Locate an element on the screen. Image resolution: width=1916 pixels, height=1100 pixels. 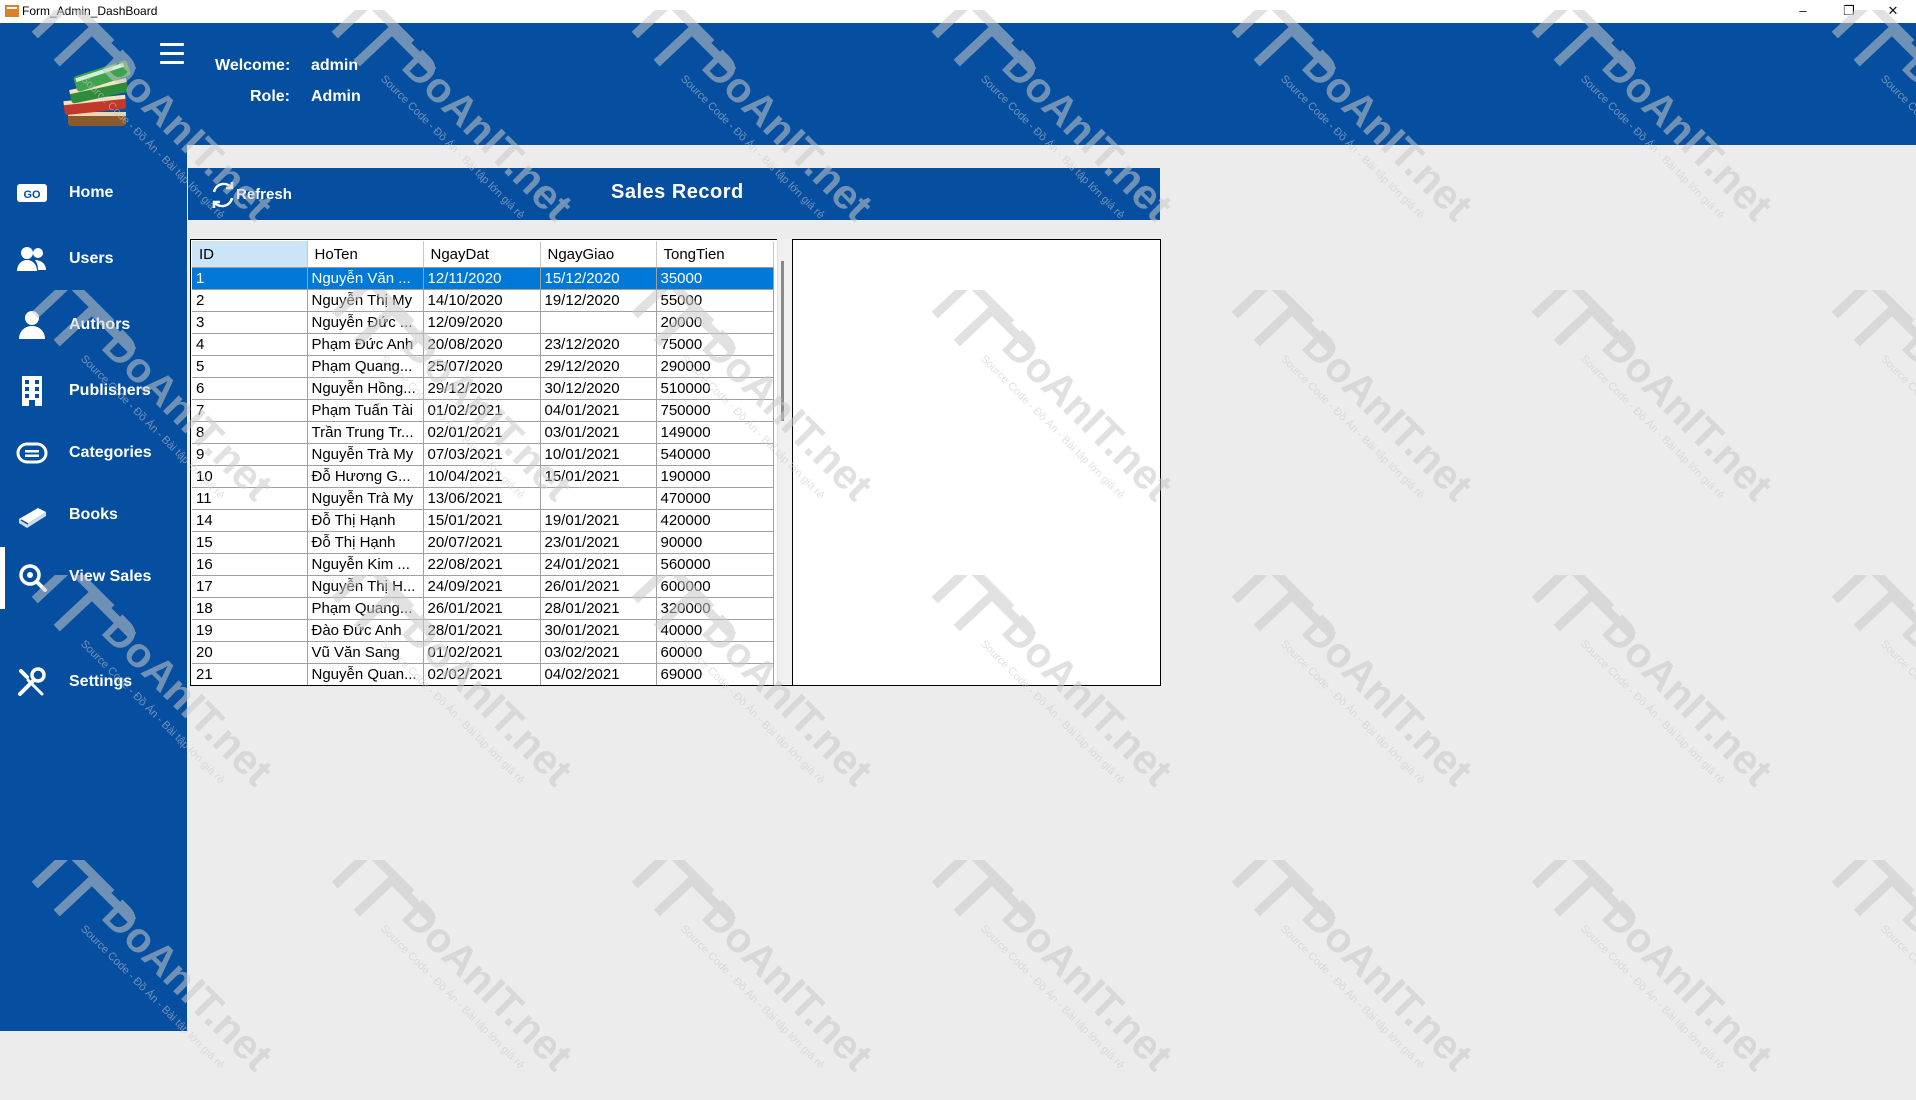
sidebar-item-view-sales: View Sales is located at coordinates (93, 577).